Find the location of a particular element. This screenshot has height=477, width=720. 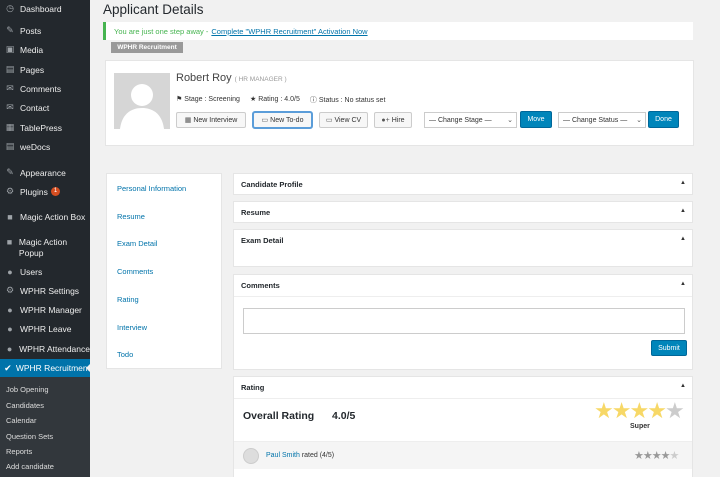

new-interview-label: New Interview is located at coordinates (215, 120).